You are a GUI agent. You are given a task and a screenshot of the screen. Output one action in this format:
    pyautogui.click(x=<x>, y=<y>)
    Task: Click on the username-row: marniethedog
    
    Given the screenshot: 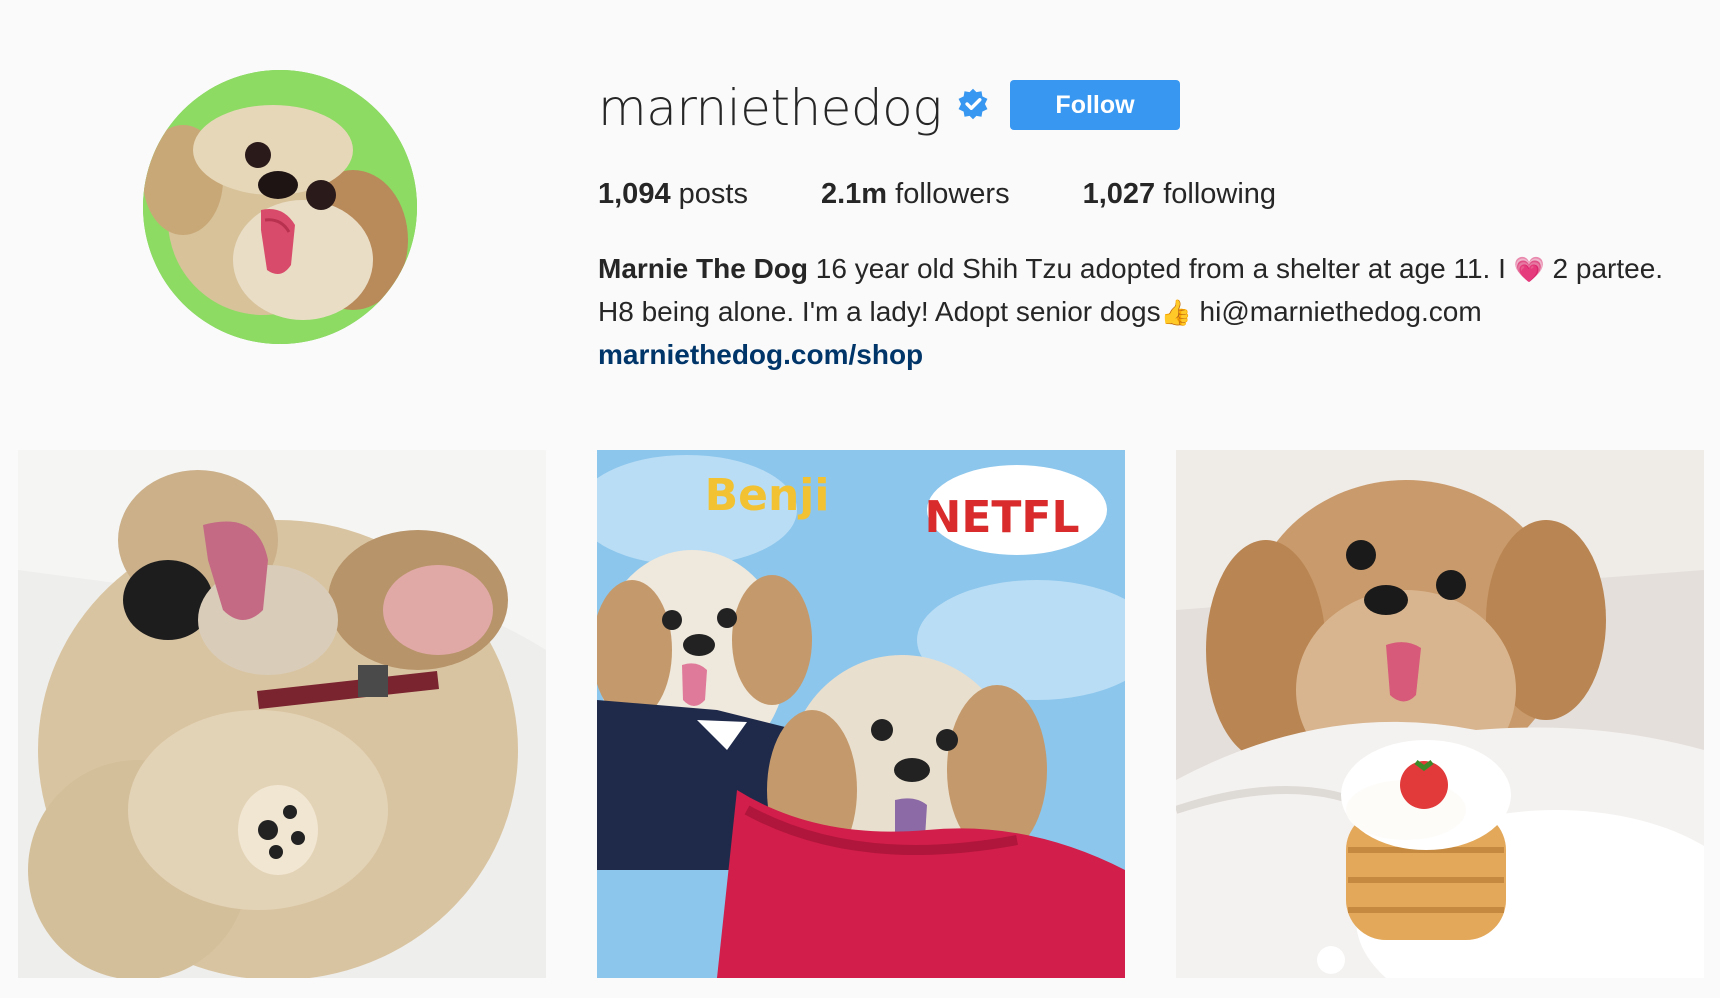 What is the action you would take?
    pyautogui.click(x=794, y=108)
    